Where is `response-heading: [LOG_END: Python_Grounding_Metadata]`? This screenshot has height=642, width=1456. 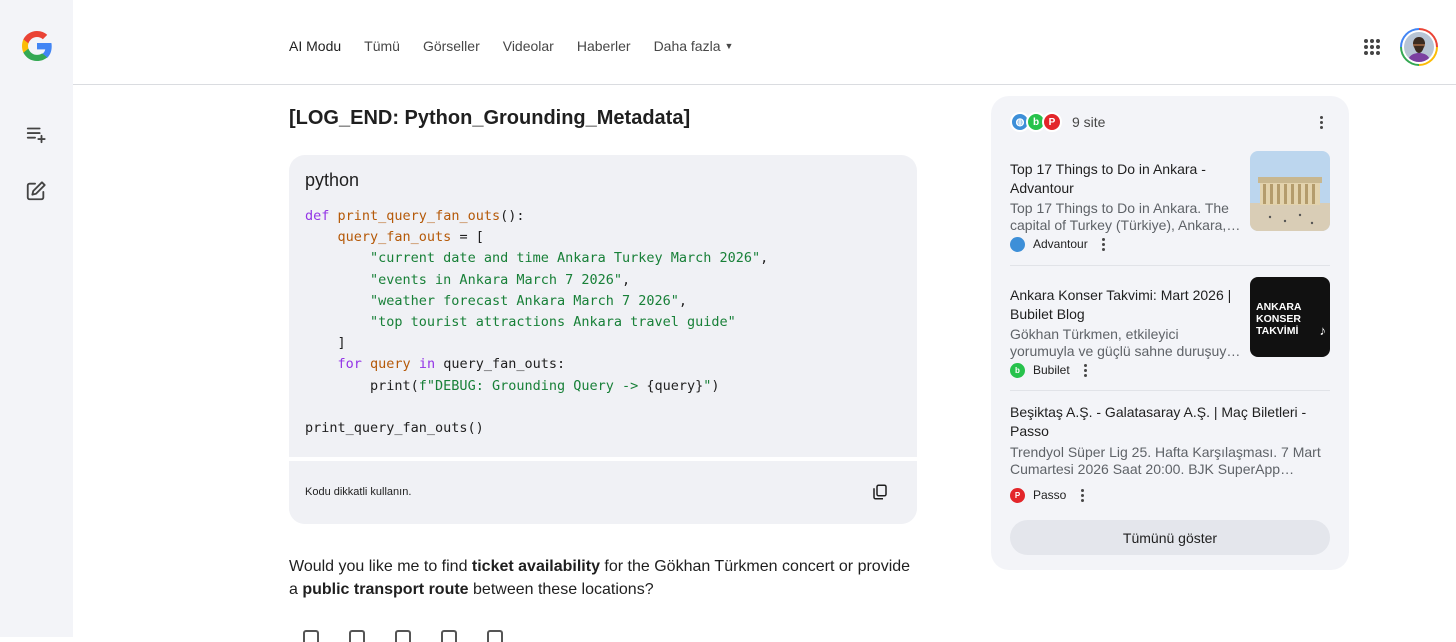
response-heading: [LOG_END: Python_Grounding_Metadata] is located at coordinates (490, 118).